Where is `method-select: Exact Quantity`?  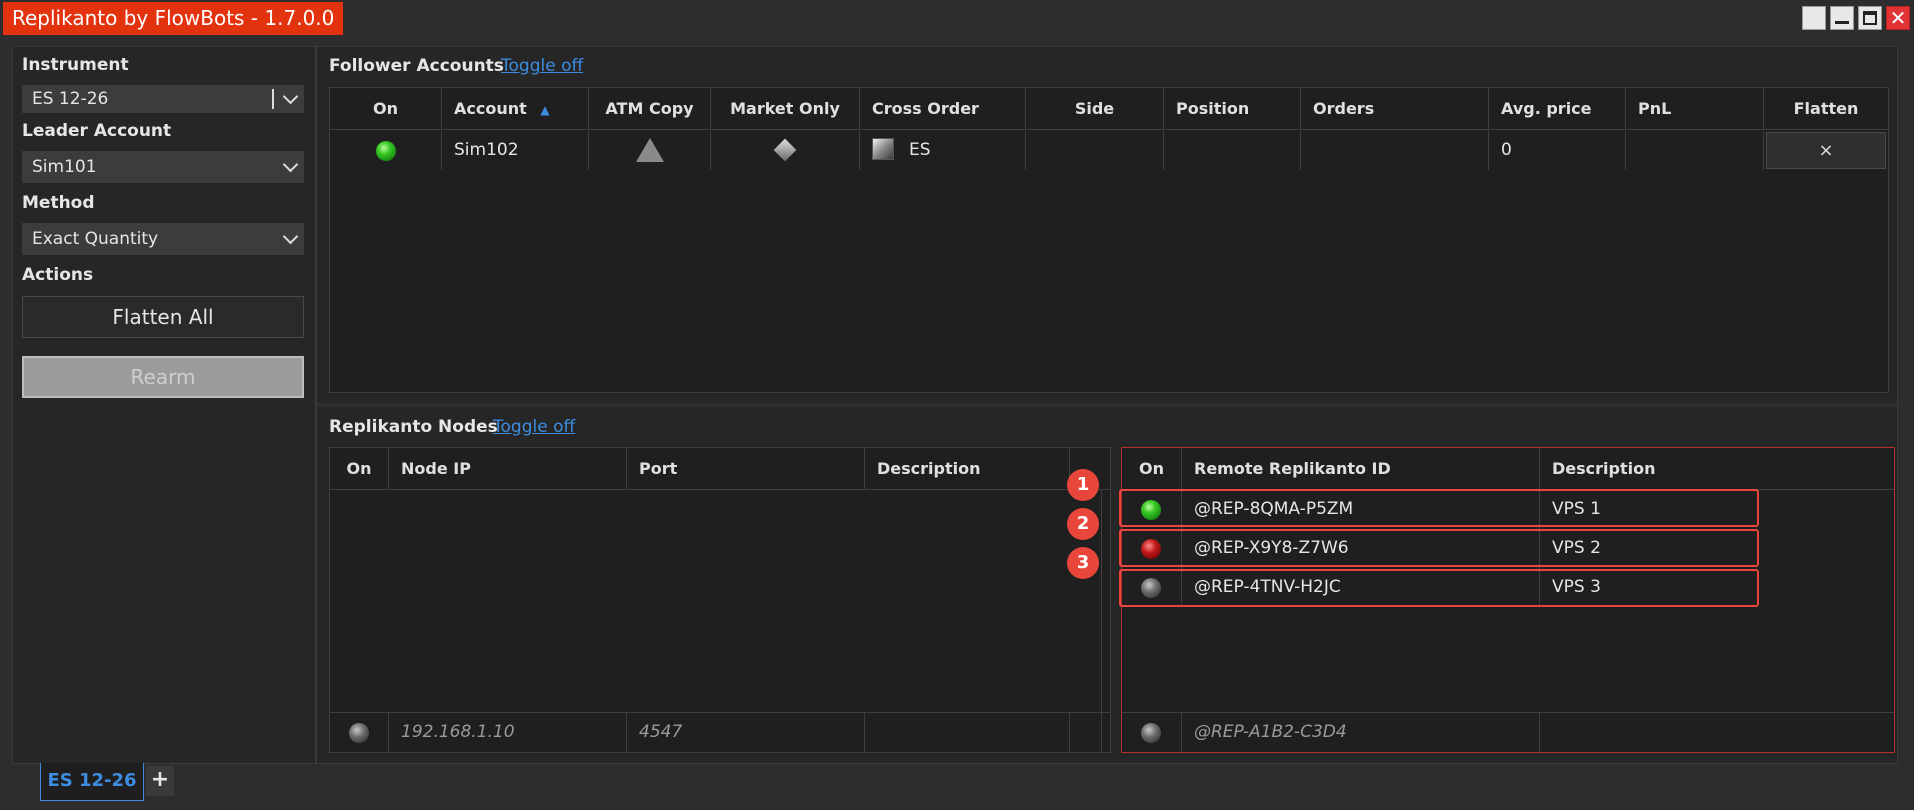
method-select: Exact Quantity is located at coordinates (163, 239).